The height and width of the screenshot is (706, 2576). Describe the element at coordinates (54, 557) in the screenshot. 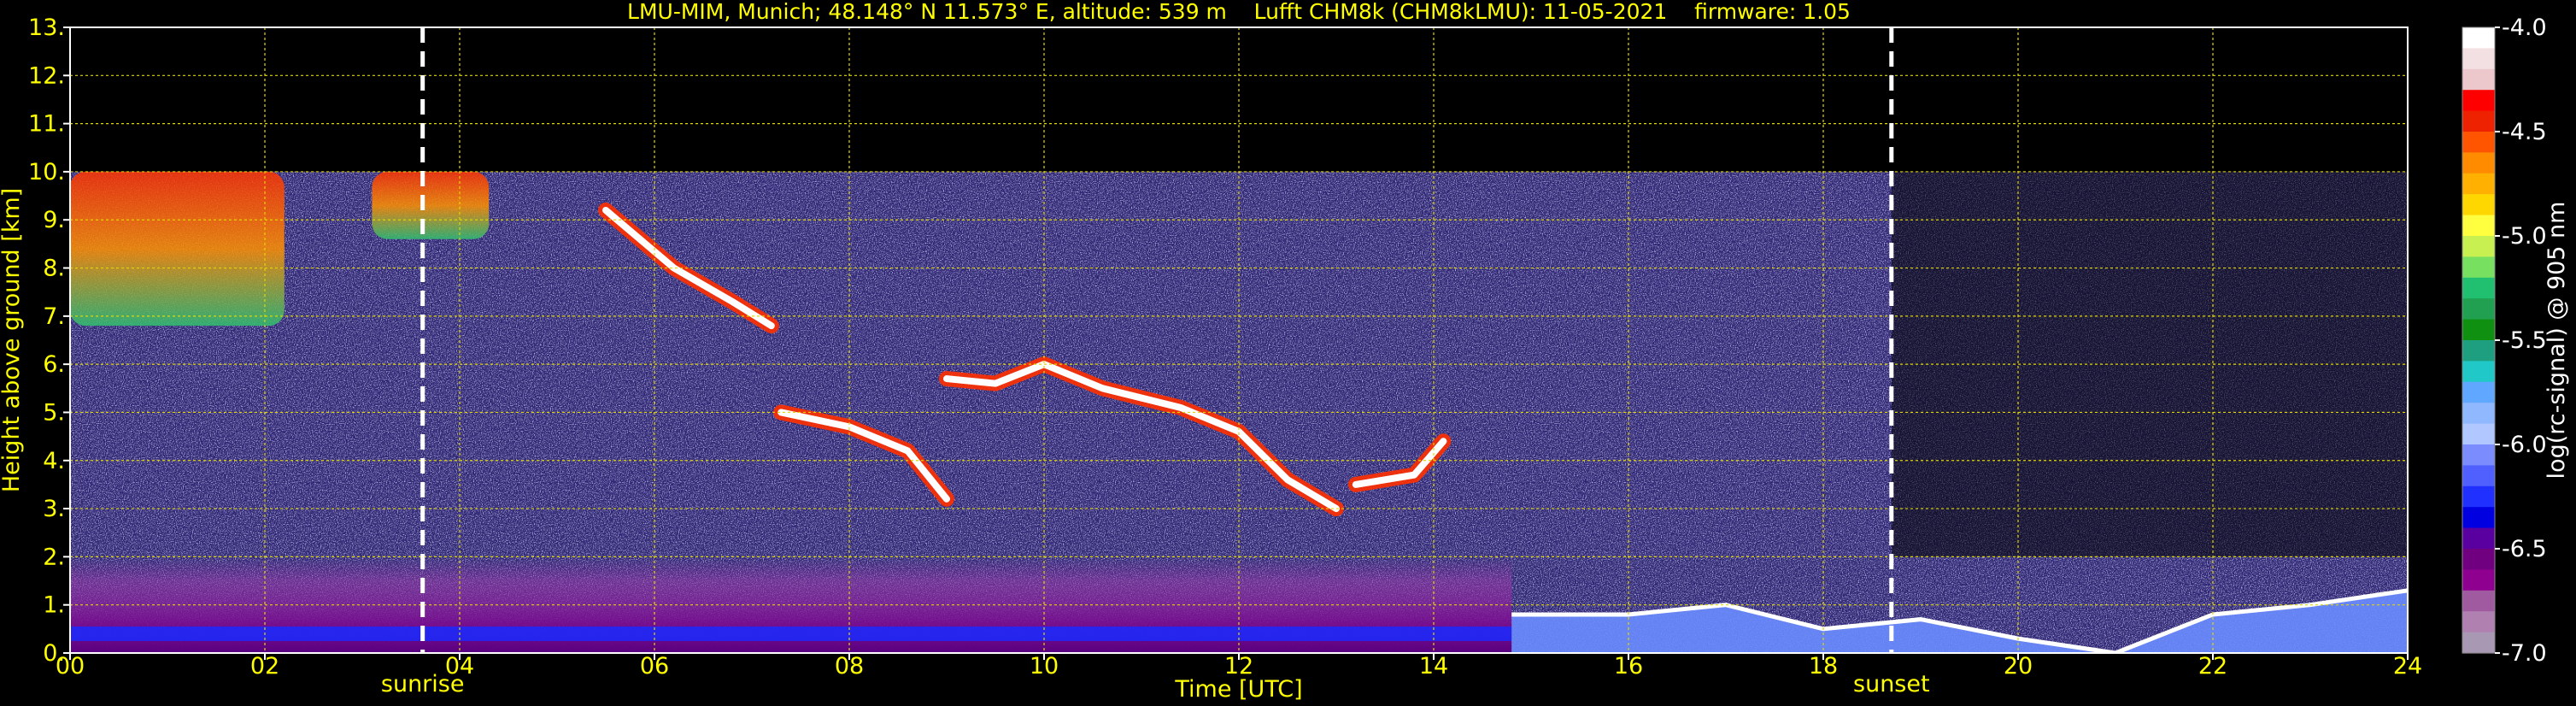

I see `y-tick-label: 2.` at that location.